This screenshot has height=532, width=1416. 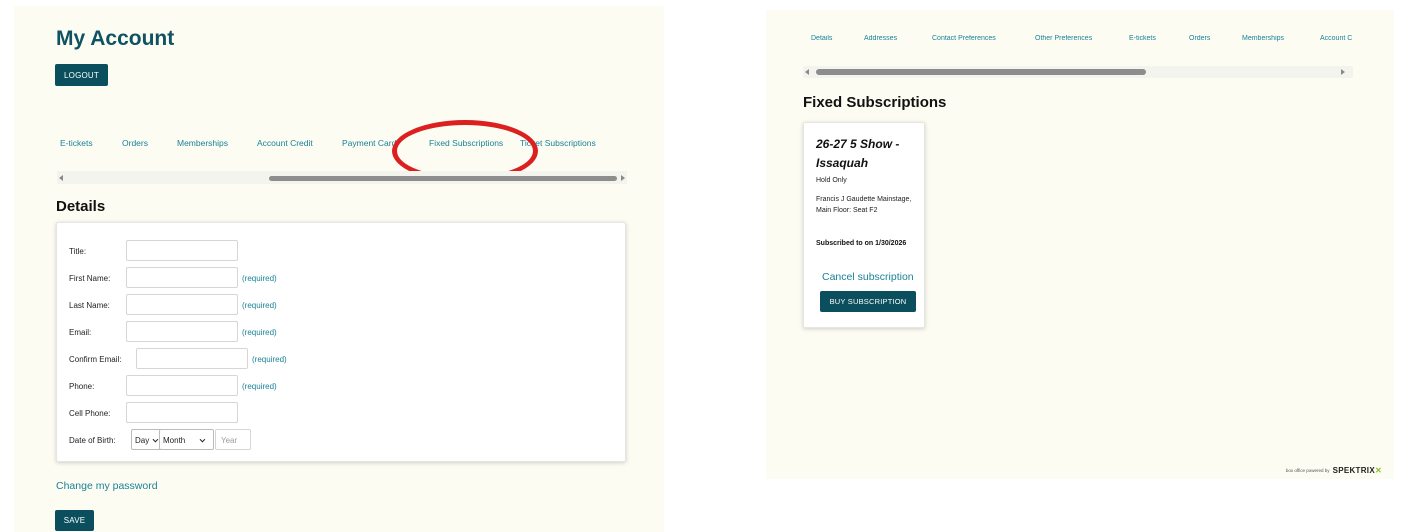 I want to click on buy-subscription-button: BUY SUBSCRIPTION, so click(x=868, y=301).